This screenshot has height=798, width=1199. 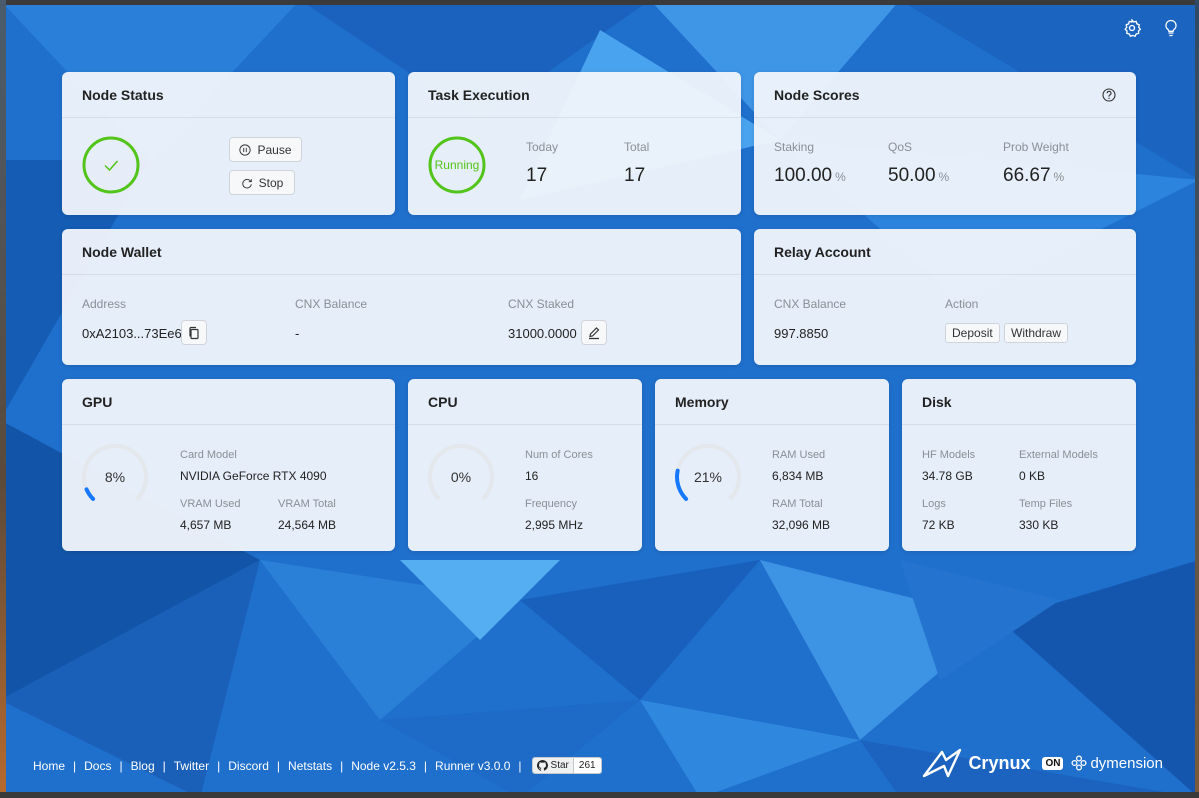 What do you see at coordinates (1109, 94) in the screenshot?
I see `question-circle-icon` at bounding box center [1109, 94].